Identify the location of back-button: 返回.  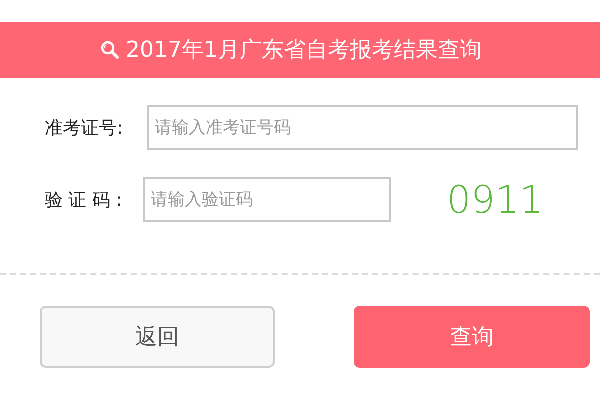
(157, 337).